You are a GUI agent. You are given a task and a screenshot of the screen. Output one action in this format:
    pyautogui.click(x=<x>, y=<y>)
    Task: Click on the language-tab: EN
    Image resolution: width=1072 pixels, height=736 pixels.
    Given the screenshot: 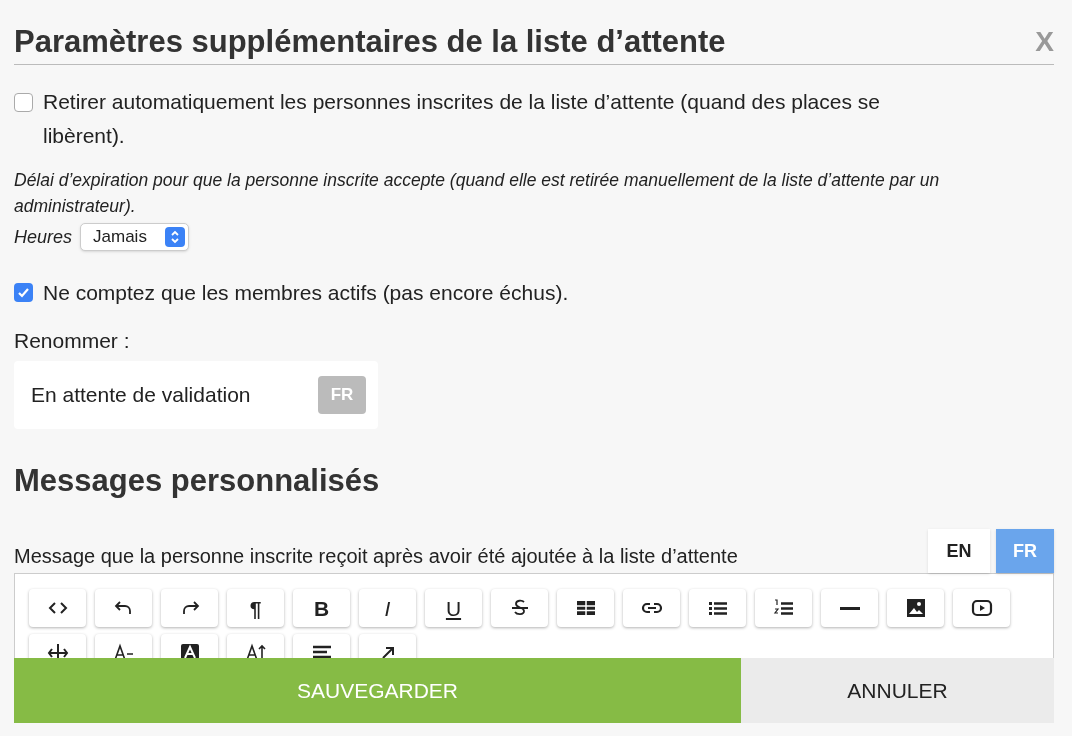 What is the action you would take?
    pyautogui.click(x=959, y=551)
    